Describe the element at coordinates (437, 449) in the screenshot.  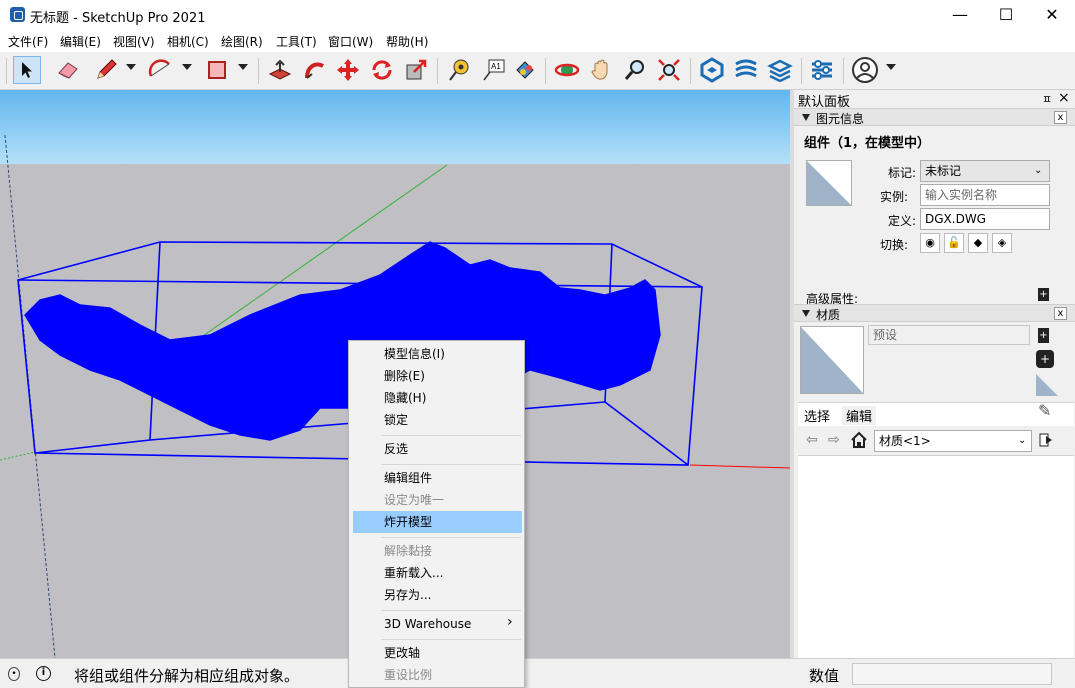
I see `menu-item-invert-selection: 反选` at that location.